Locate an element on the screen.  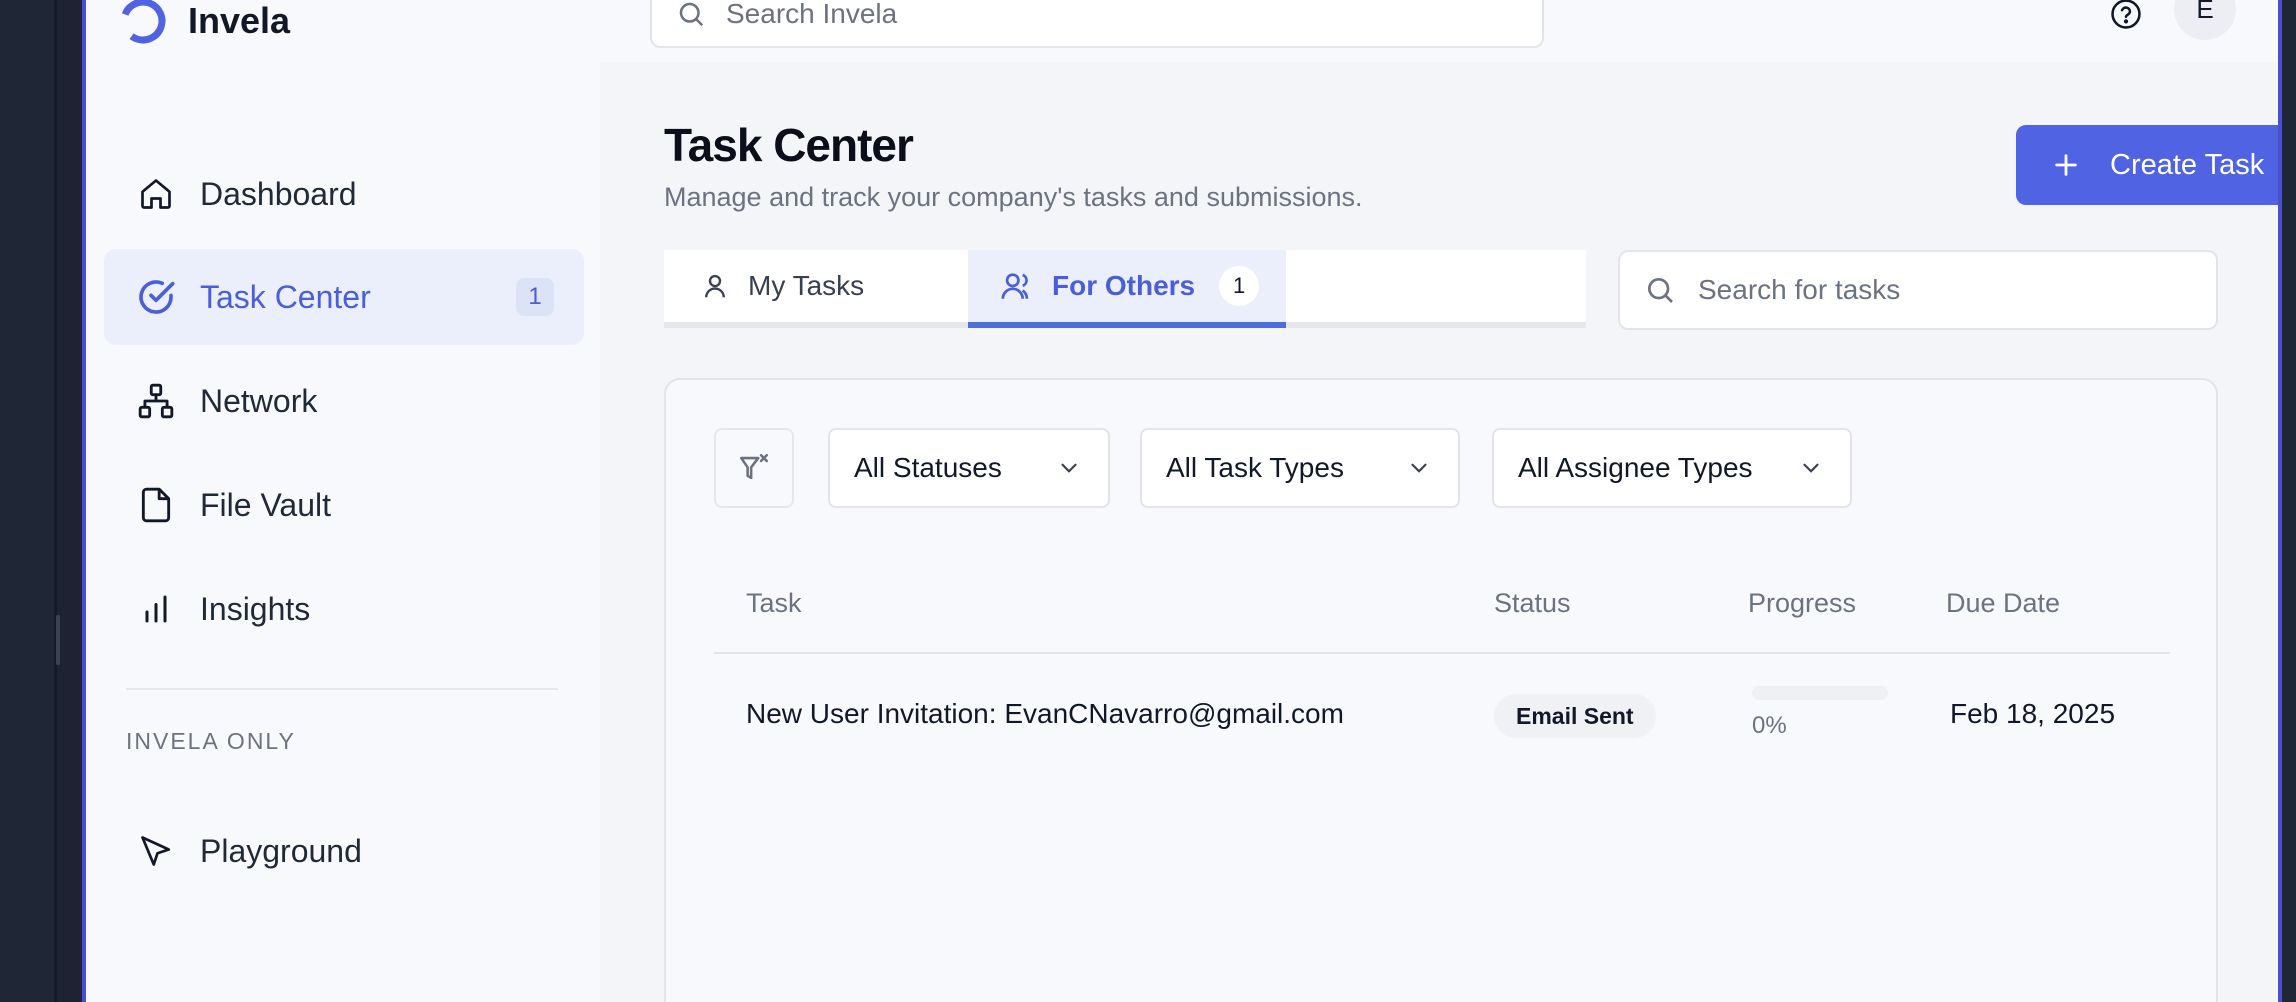
top-bar: E is located at coordinates (1439, 31).